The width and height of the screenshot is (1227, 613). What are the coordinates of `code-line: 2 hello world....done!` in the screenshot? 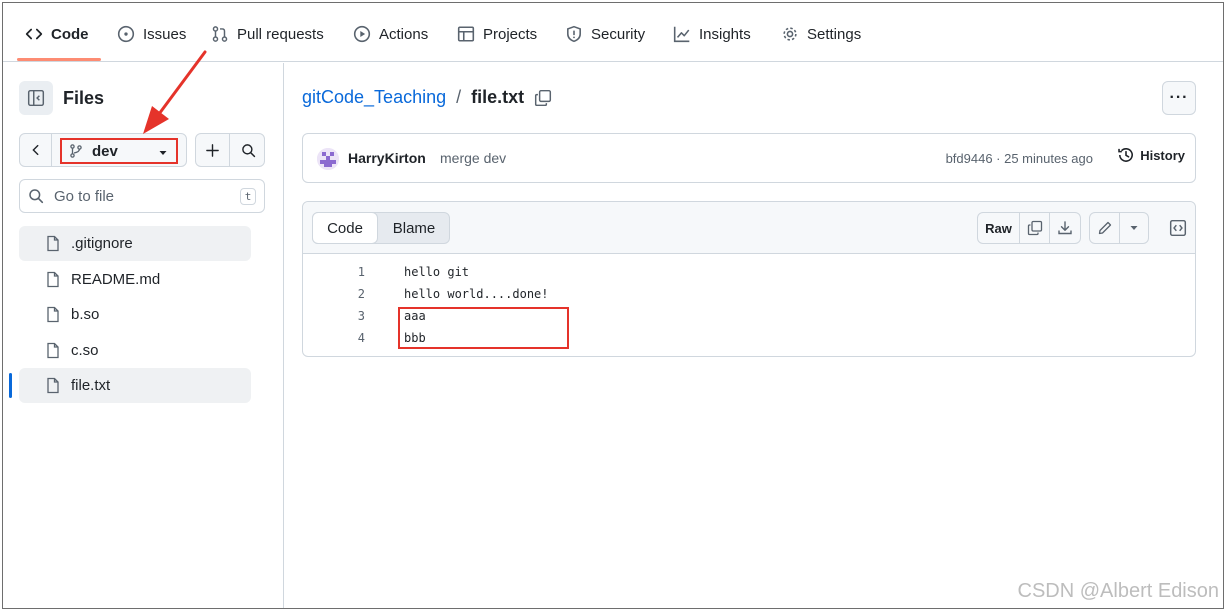 It's located at (749, 294).